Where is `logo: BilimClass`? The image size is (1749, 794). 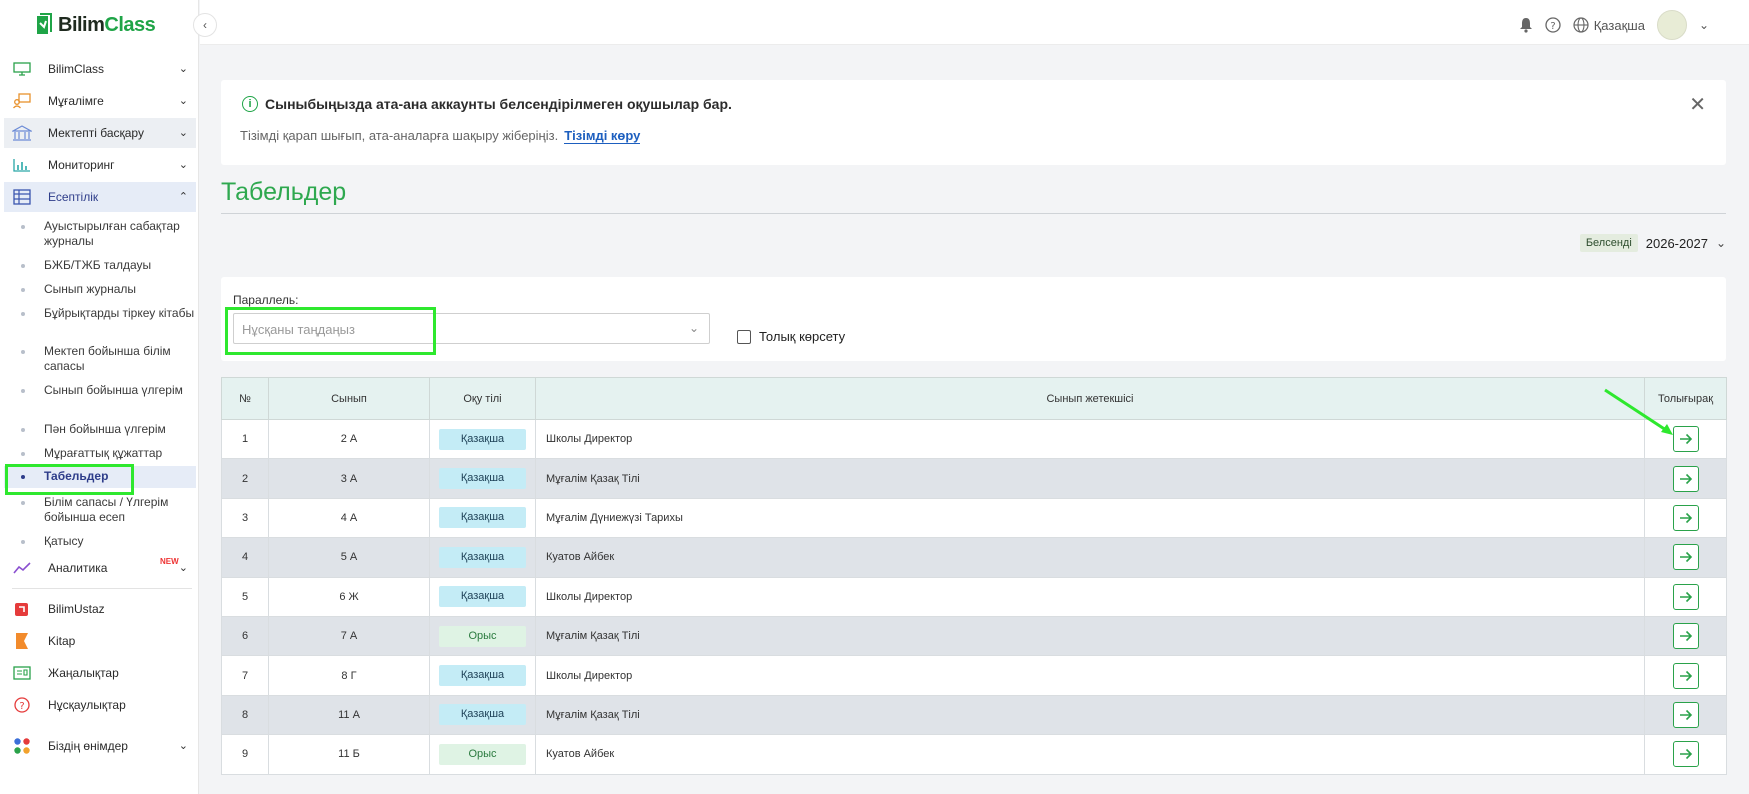
logo: BilimClass is located at coordinates (95, 25).